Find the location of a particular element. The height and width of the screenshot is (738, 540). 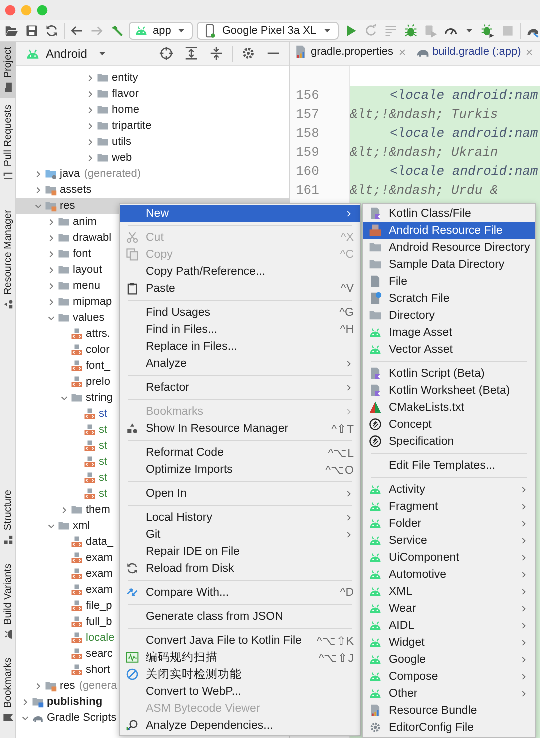

line-number: 160 is located at coordinates (307, 172).